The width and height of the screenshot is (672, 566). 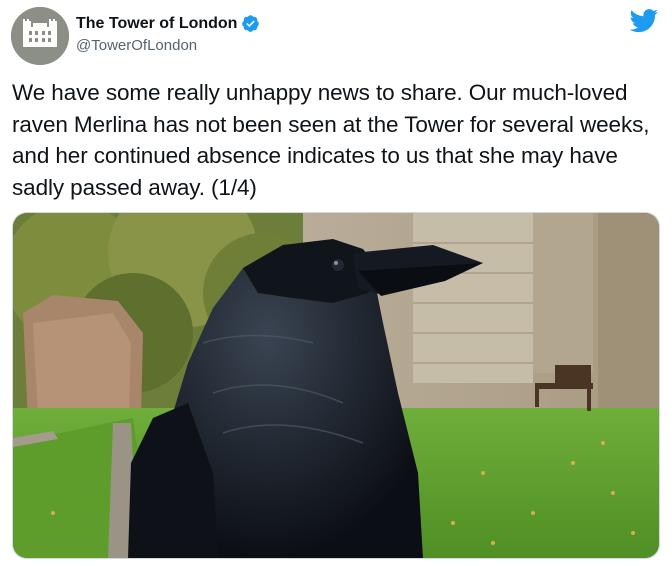 I want to click on verified-badge-icon, so click(x=250, y=23).